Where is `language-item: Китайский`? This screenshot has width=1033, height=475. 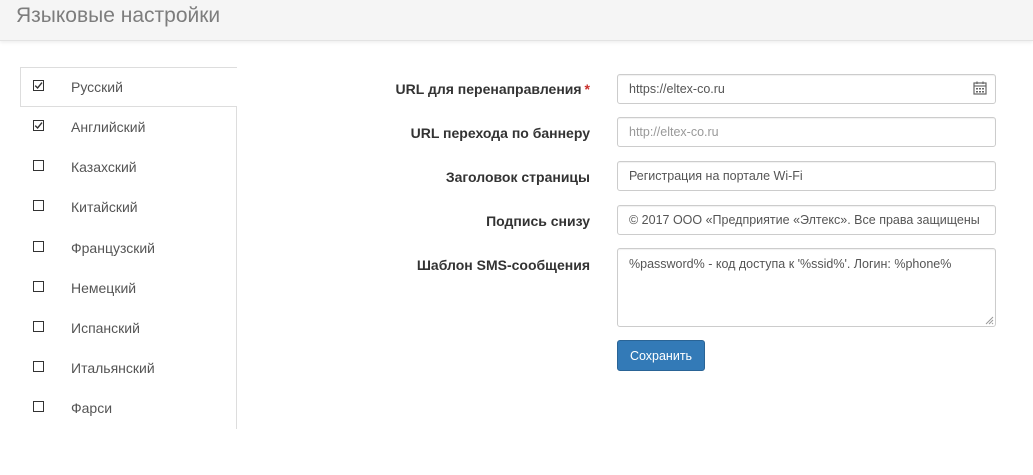
language-item: Китайский is located at coordinates (128, 207).